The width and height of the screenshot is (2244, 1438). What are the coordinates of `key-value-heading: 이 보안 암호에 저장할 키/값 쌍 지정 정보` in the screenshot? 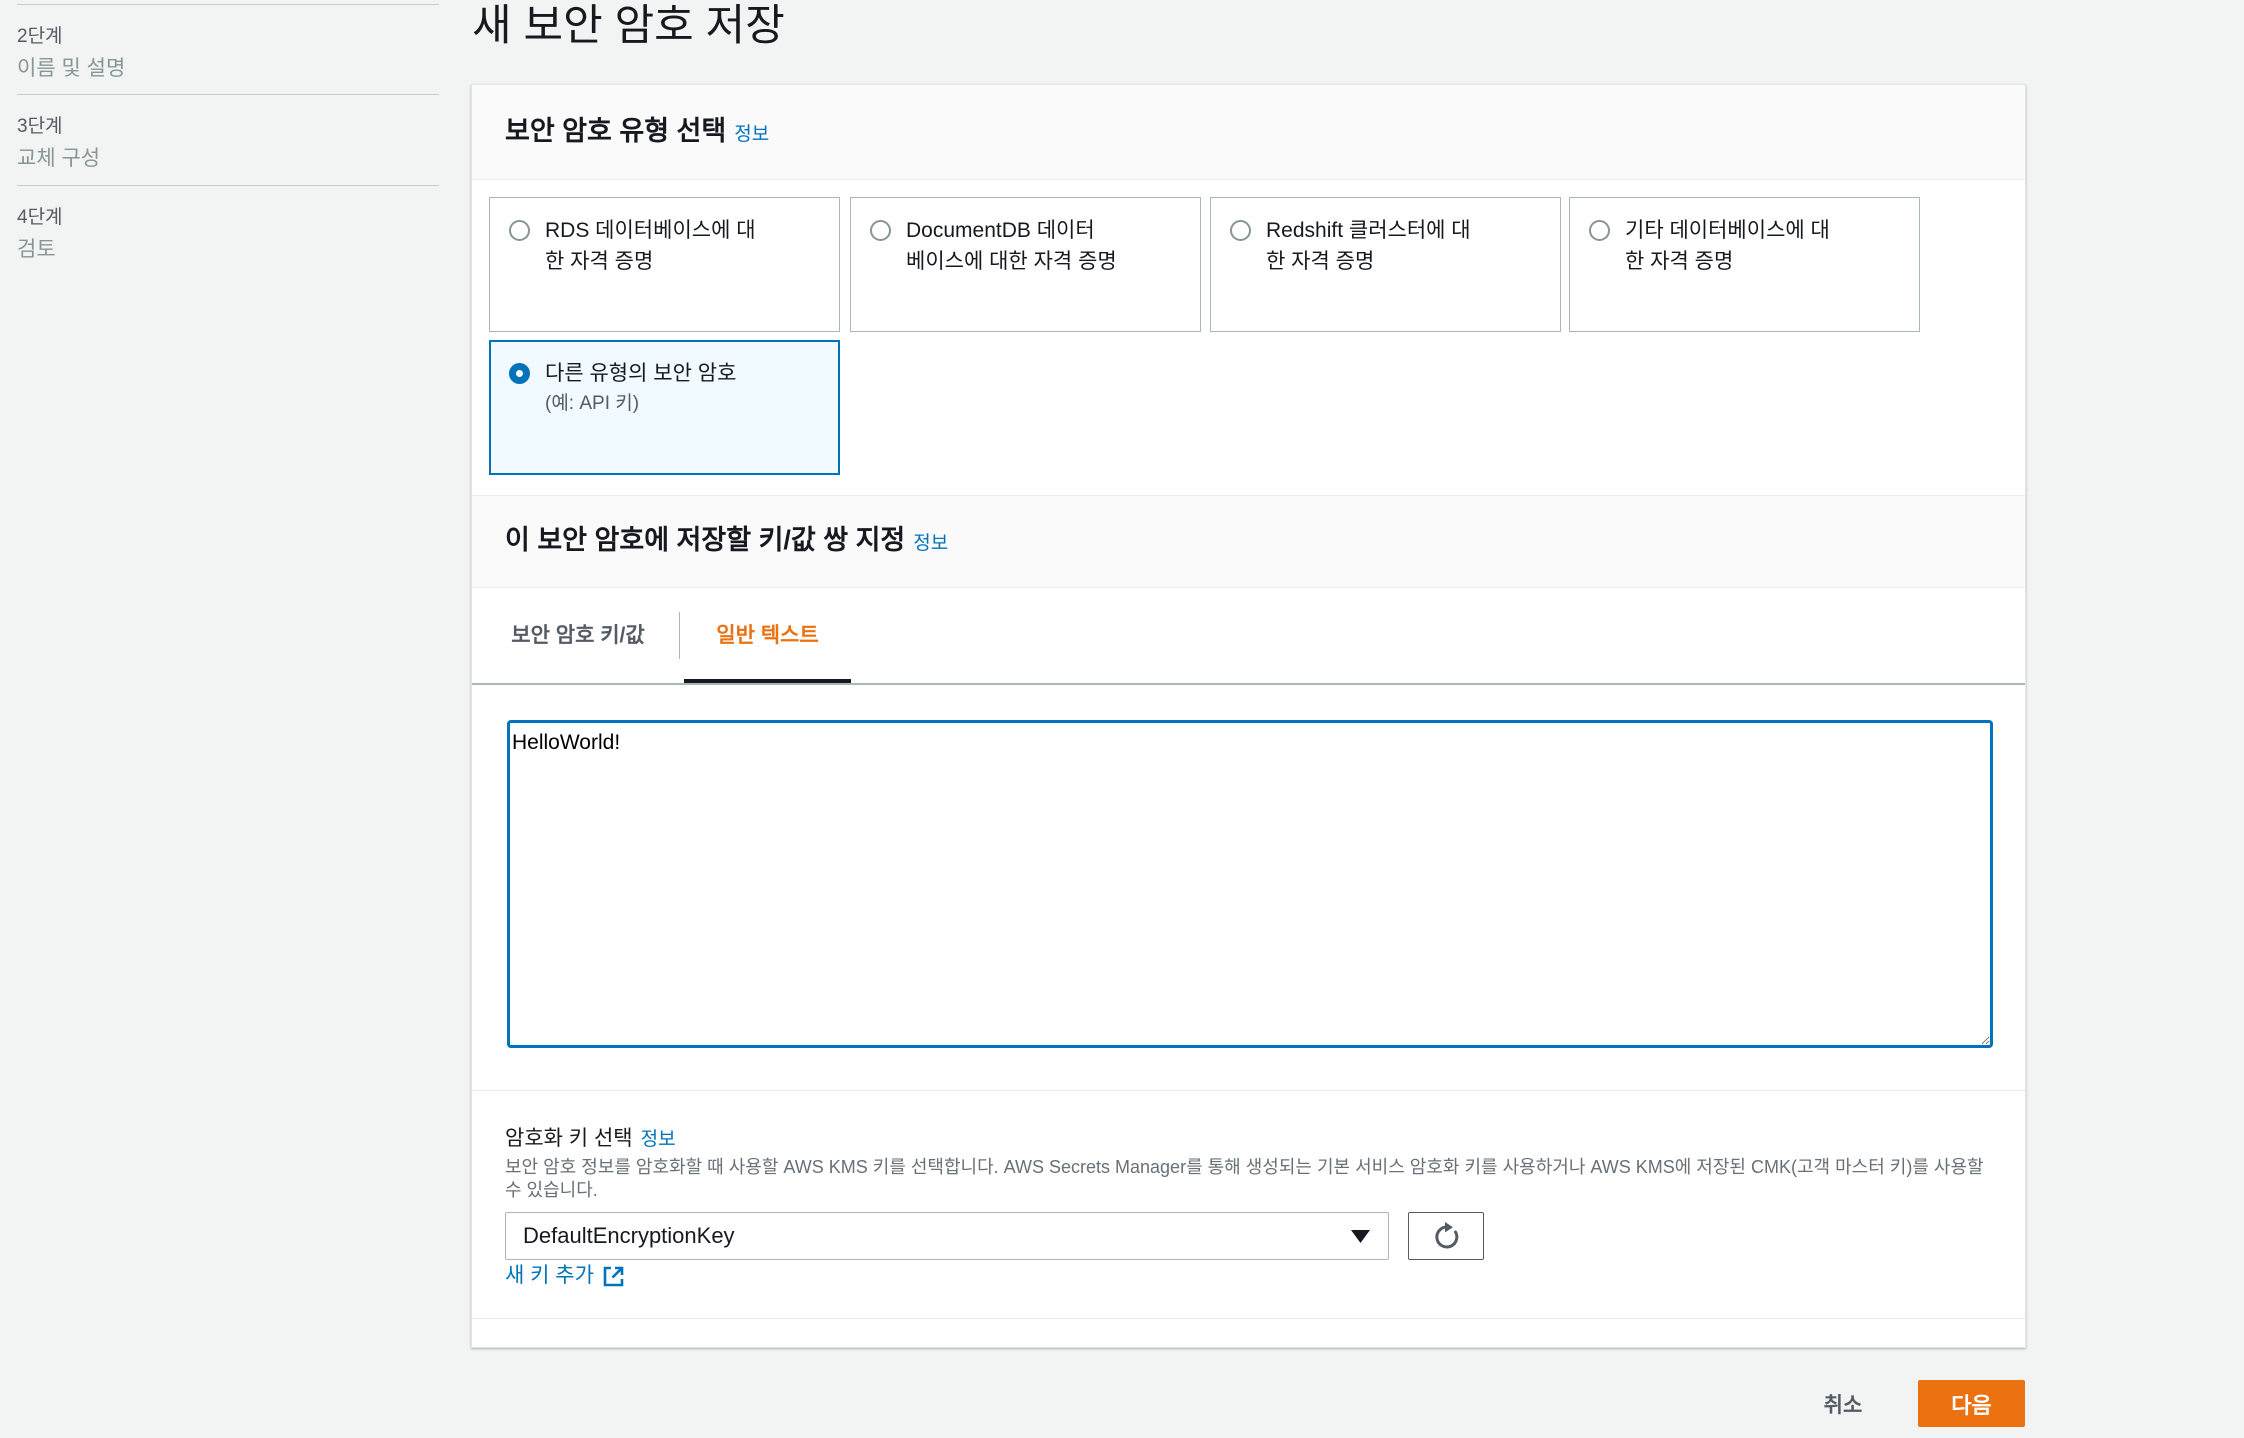 It's located at (726, 542).